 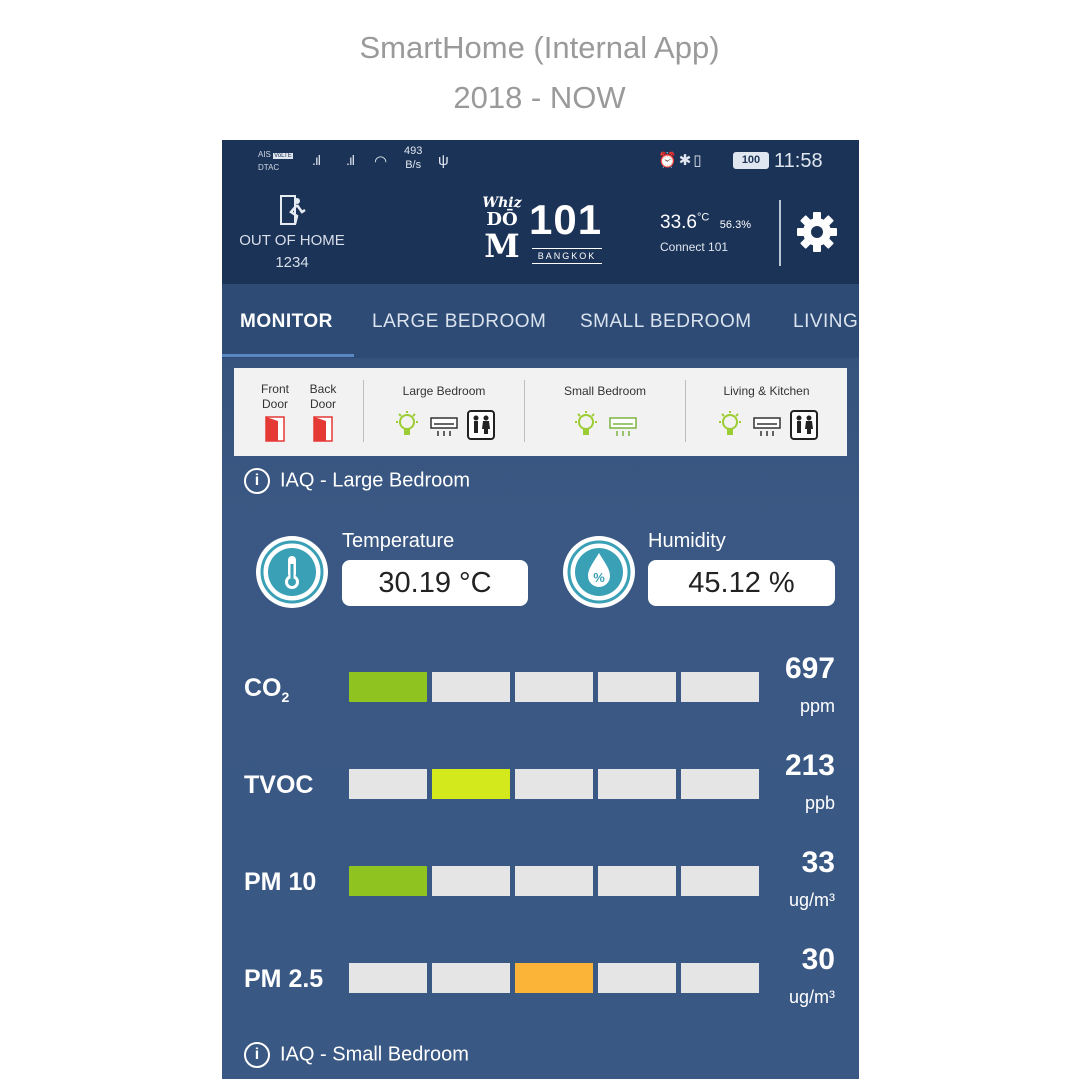 What do you see at coordinates (825, 322) in the screenshot?
I see `tab-living: LIVING` at bounding box center [825, 322].